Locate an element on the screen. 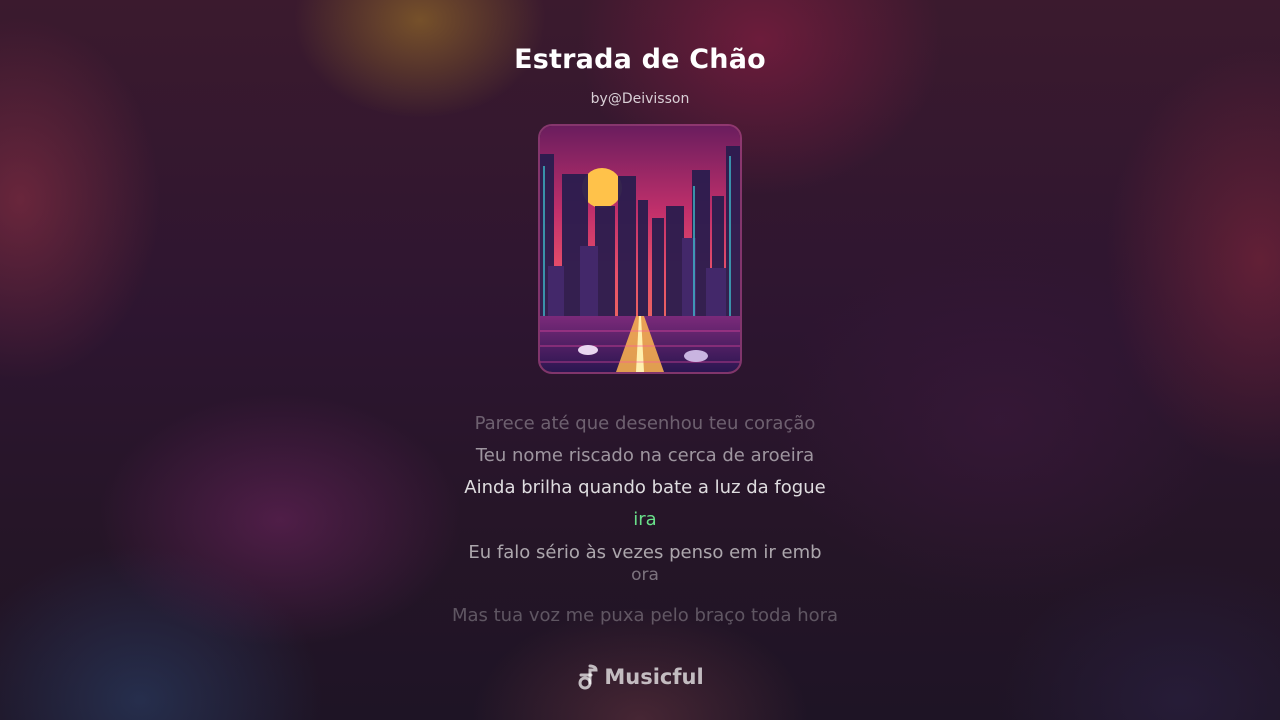 This screenshot has width=1280, height=720. lyric-line: Parece até que desenhou teu coração is located at coordinates (645, 424).